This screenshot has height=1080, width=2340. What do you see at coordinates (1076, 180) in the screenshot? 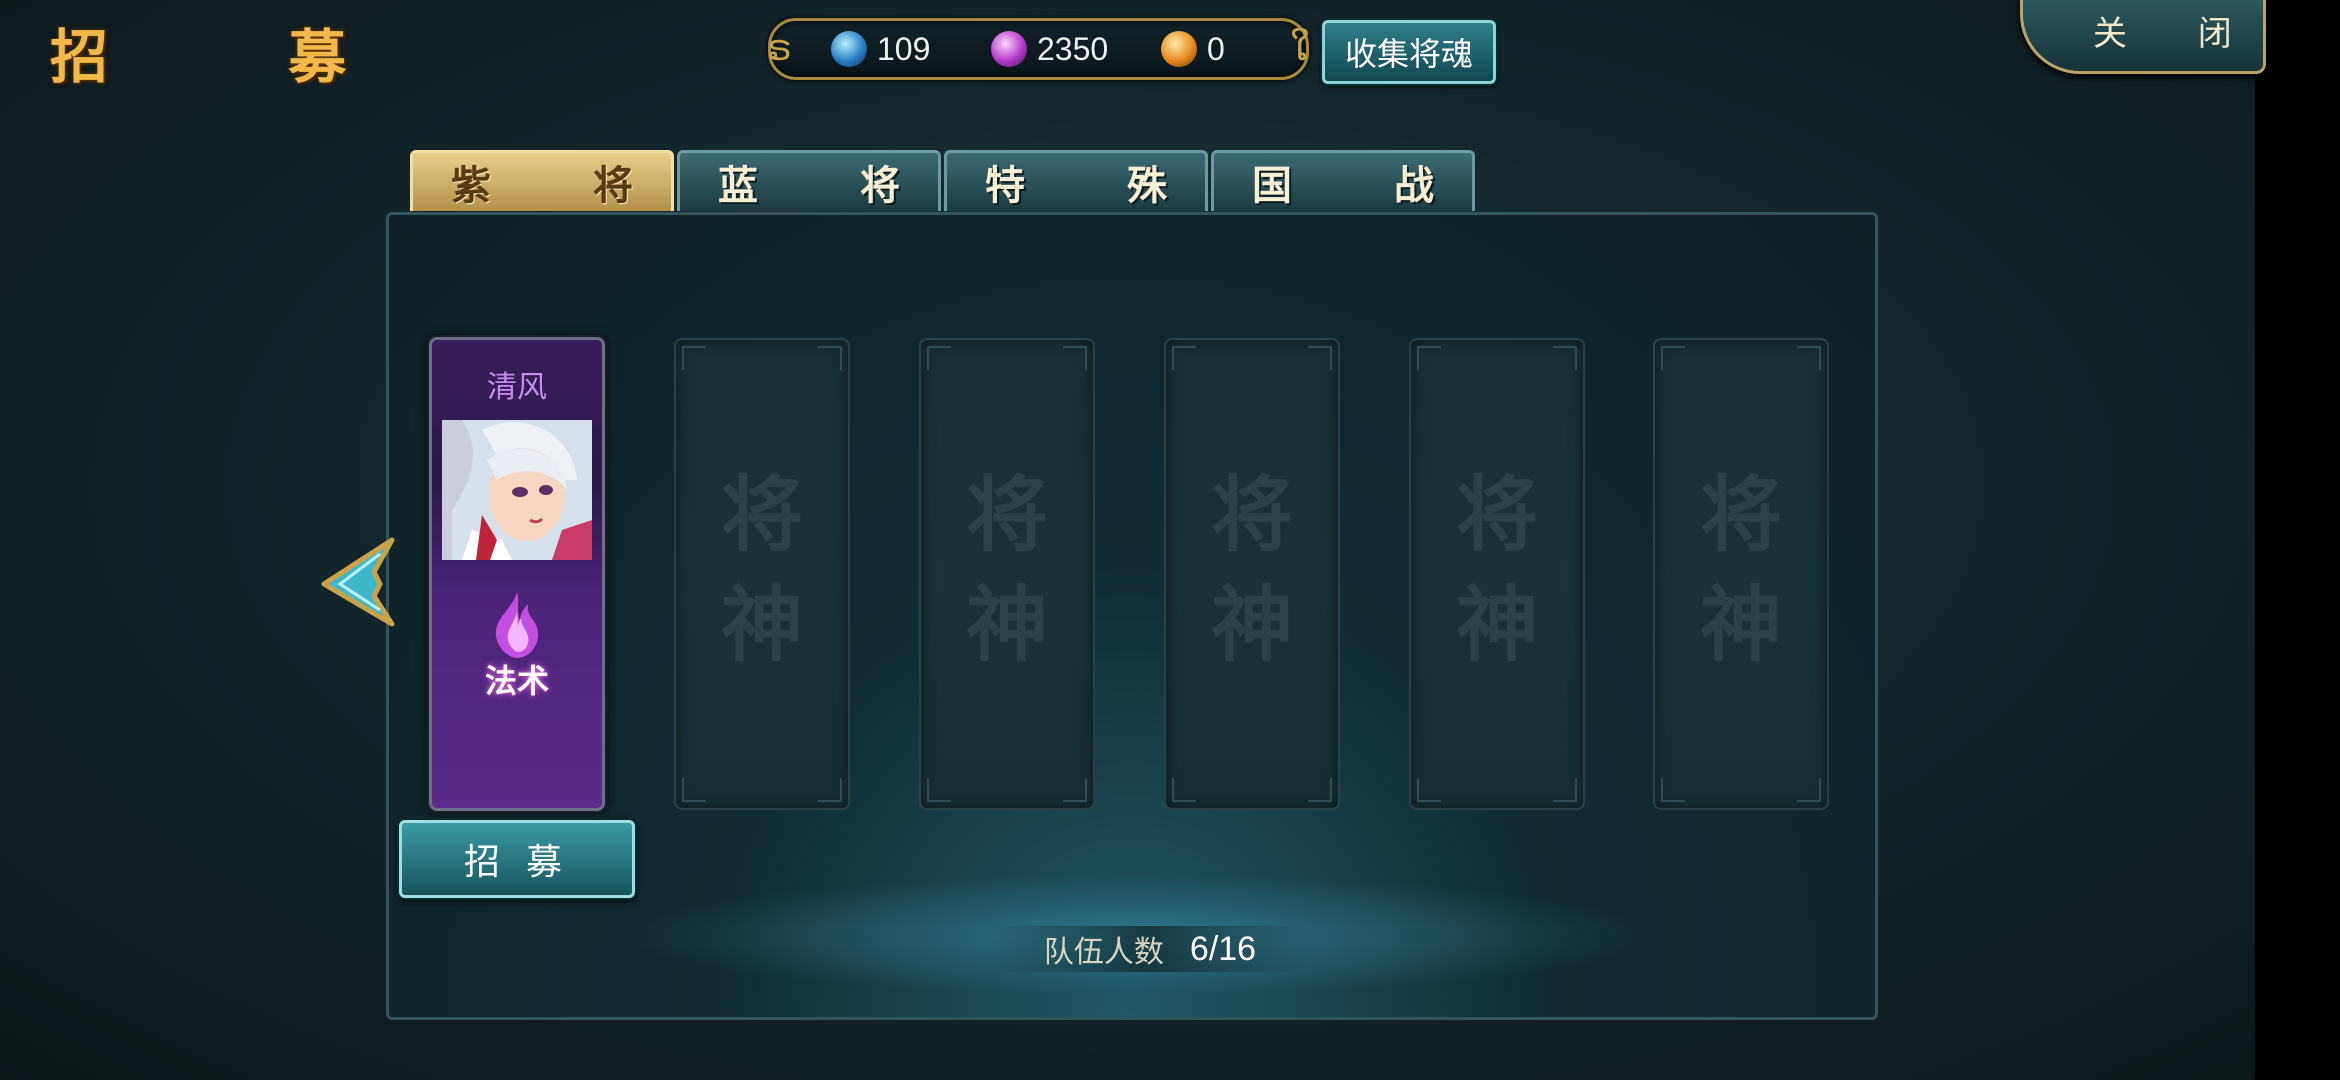
I see `tab-special: 特 殊` at bounding box center [1076, 180].